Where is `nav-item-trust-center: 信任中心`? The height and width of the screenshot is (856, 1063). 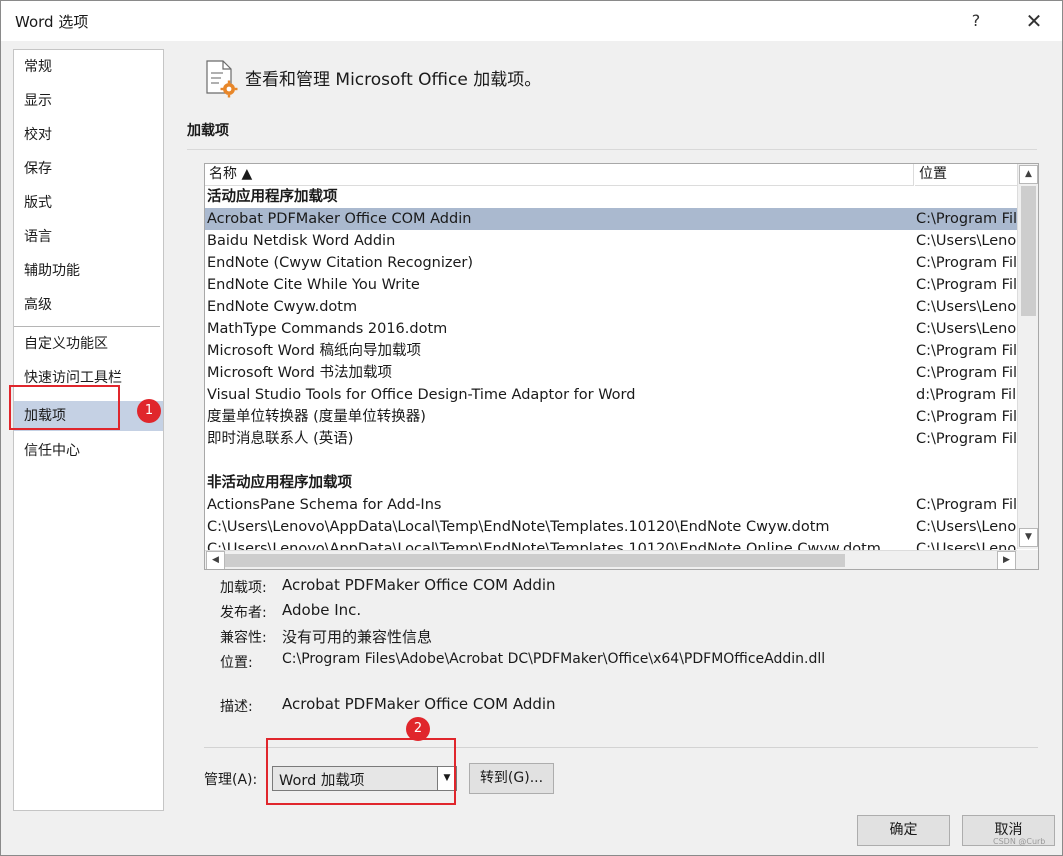 nav-item-trust-center: 信任中心 is located at coordinates (88, 451).